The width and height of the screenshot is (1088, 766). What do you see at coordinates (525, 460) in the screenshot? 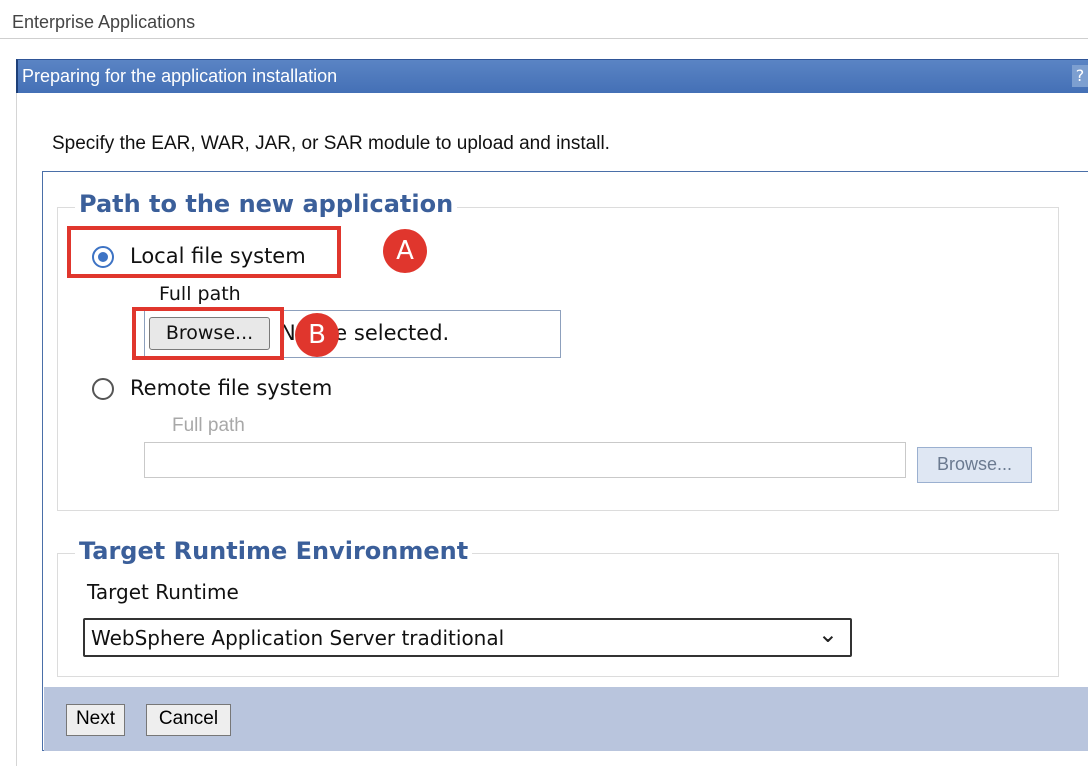
I see `remote-path-input` at bounding box center [525, 460].